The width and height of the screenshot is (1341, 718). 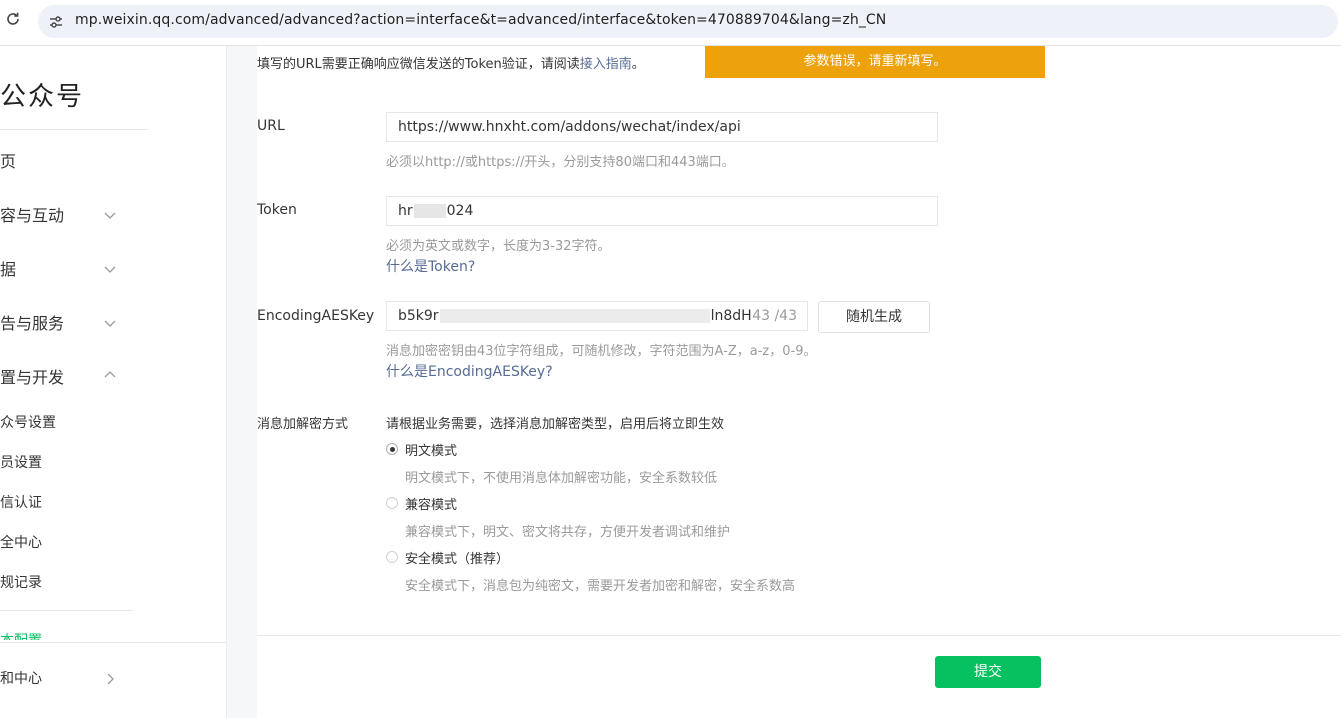 I want to click on sidebar-item-home: 页, so click(x=8, y=160).